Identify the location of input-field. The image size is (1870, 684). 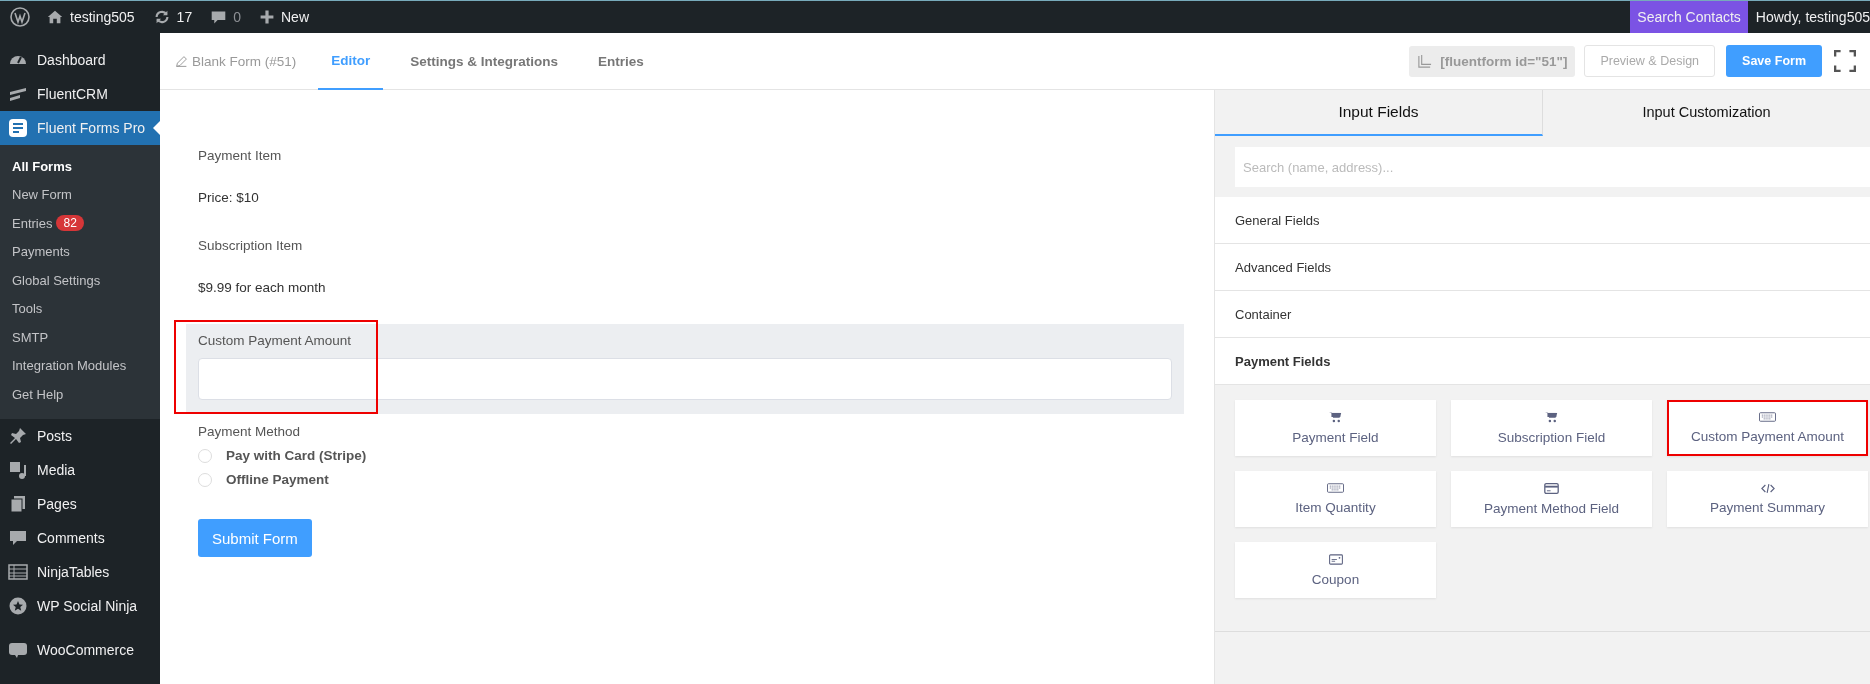
(685, 379).